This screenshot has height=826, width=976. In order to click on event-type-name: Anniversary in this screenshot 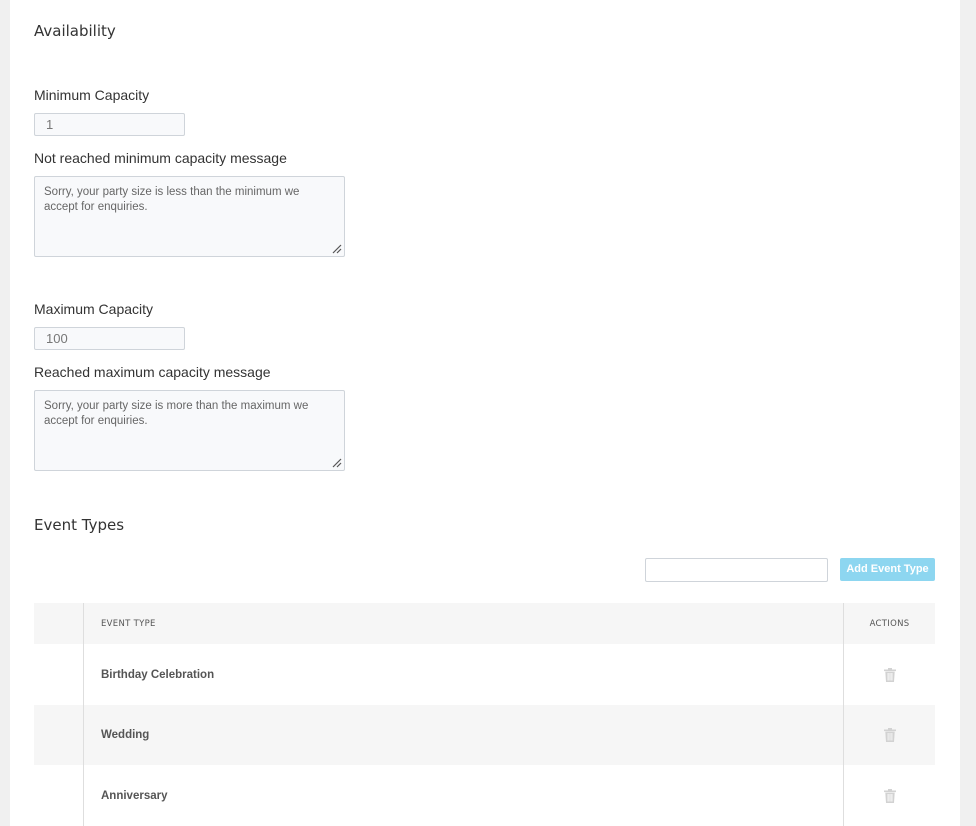, I will do `click(134, 795)`.